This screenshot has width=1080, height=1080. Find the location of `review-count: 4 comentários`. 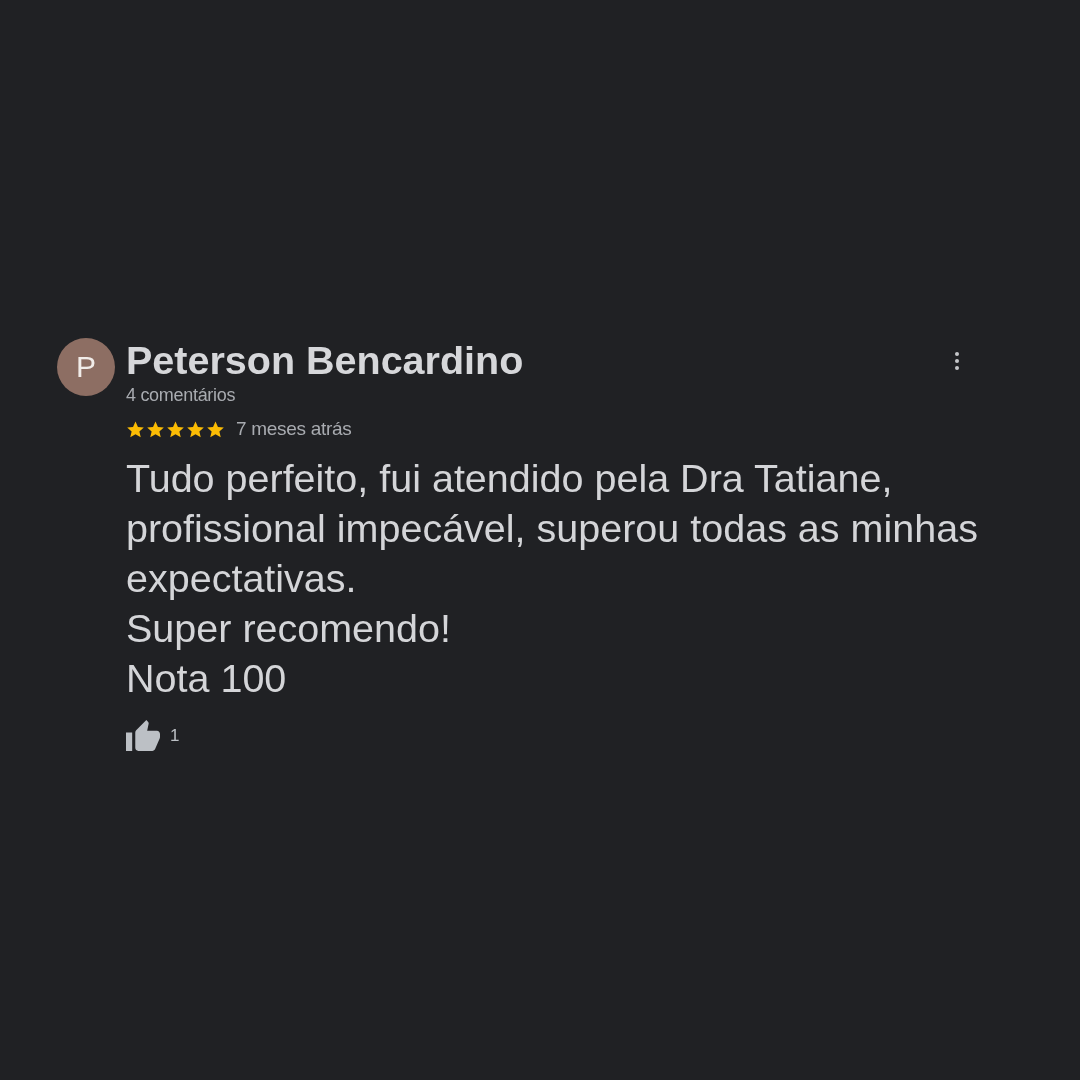

review-count: 4 comentários is located at coordinates (181, 395).